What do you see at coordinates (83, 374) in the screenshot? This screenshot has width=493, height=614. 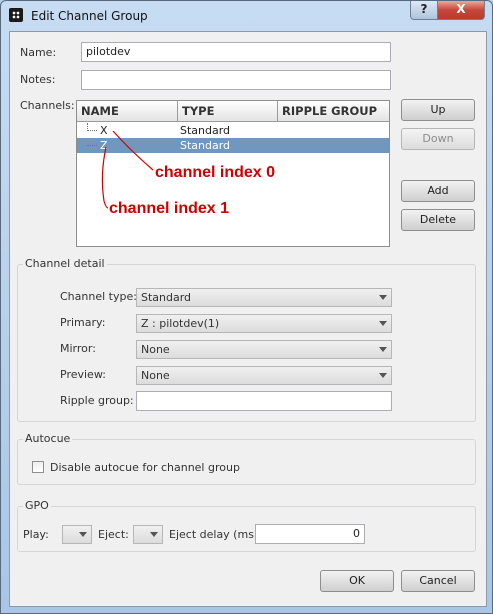 I see `preview-label: Preview:` at bounding box center [83, 374].